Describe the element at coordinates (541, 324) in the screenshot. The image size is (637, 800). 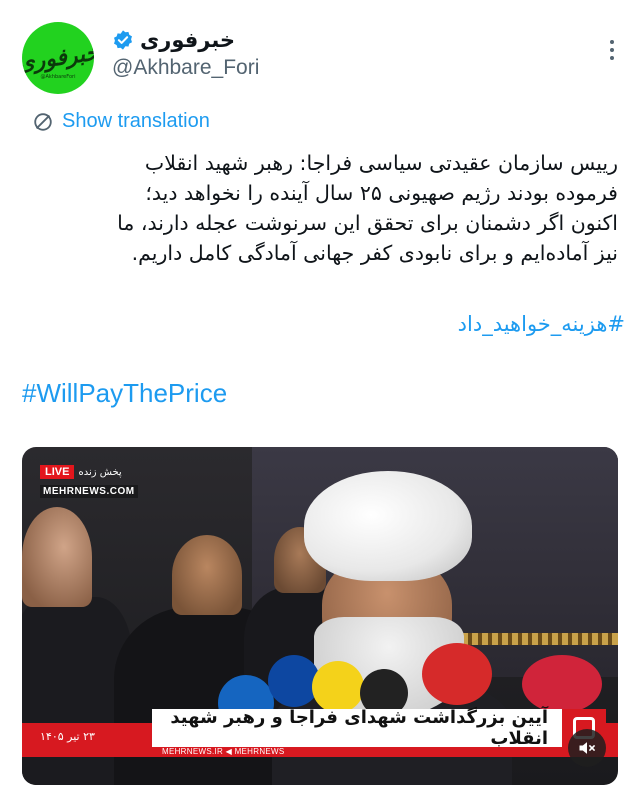
I see `hashtag-link-fa: #هزینه_خواهید_داد` at that location.